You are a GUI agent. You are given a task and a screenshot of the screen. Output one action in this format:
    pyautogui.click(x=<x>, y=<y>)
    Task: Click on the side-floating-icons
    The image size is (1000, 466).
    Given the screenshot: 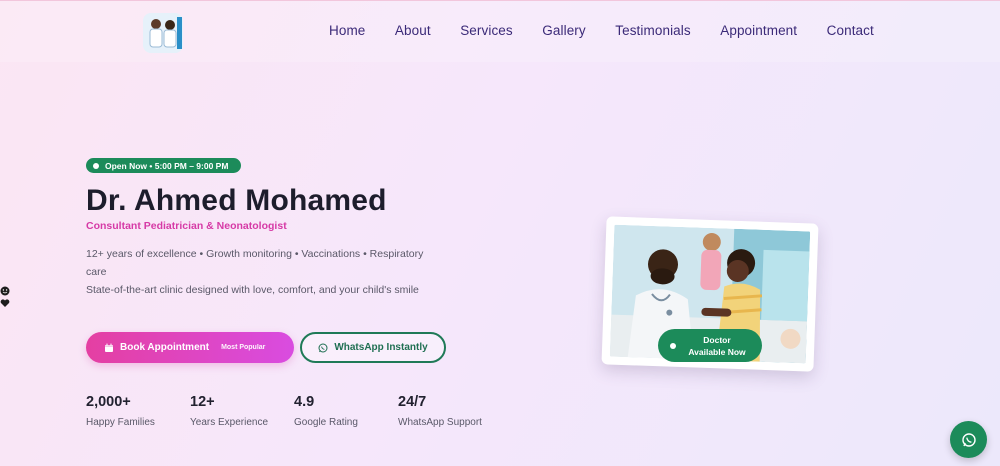 What is the action you would take?
    pyautogui.click(x=6, y=295)
    